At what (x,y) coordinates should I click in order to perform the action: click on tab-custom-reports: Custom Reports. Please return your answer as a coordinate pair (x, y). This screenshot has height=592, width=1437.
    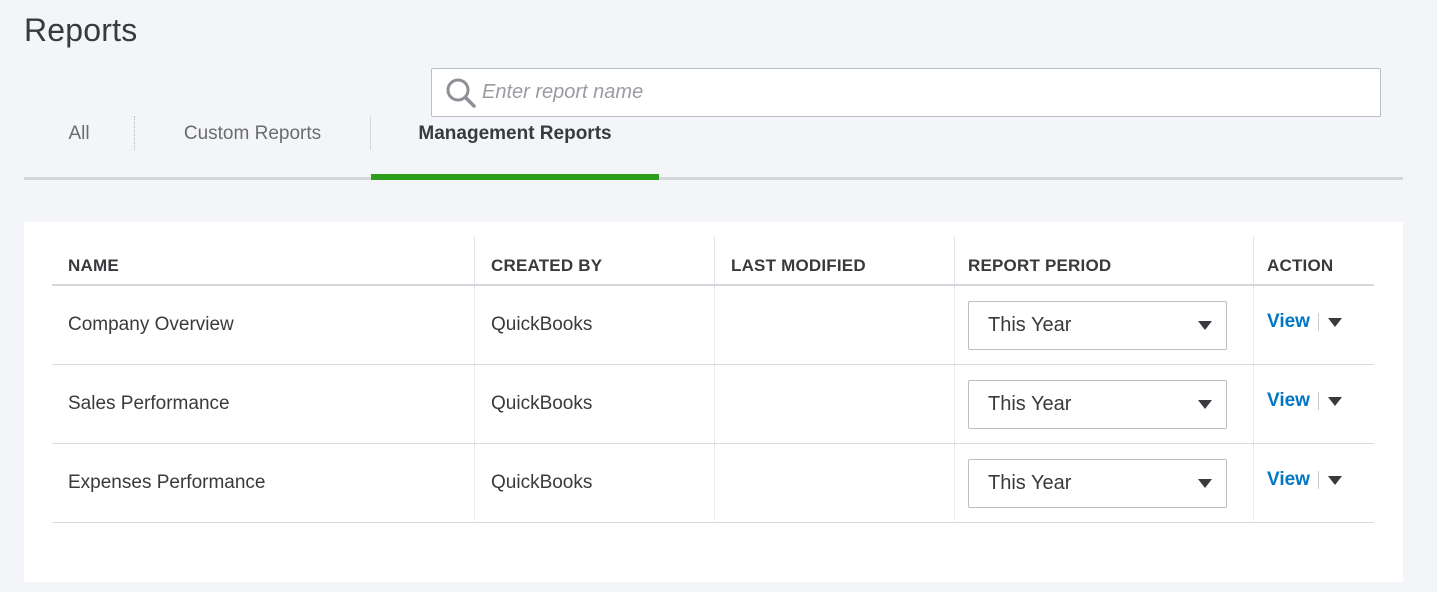
    Looking at the image, I should click on (252, 140).